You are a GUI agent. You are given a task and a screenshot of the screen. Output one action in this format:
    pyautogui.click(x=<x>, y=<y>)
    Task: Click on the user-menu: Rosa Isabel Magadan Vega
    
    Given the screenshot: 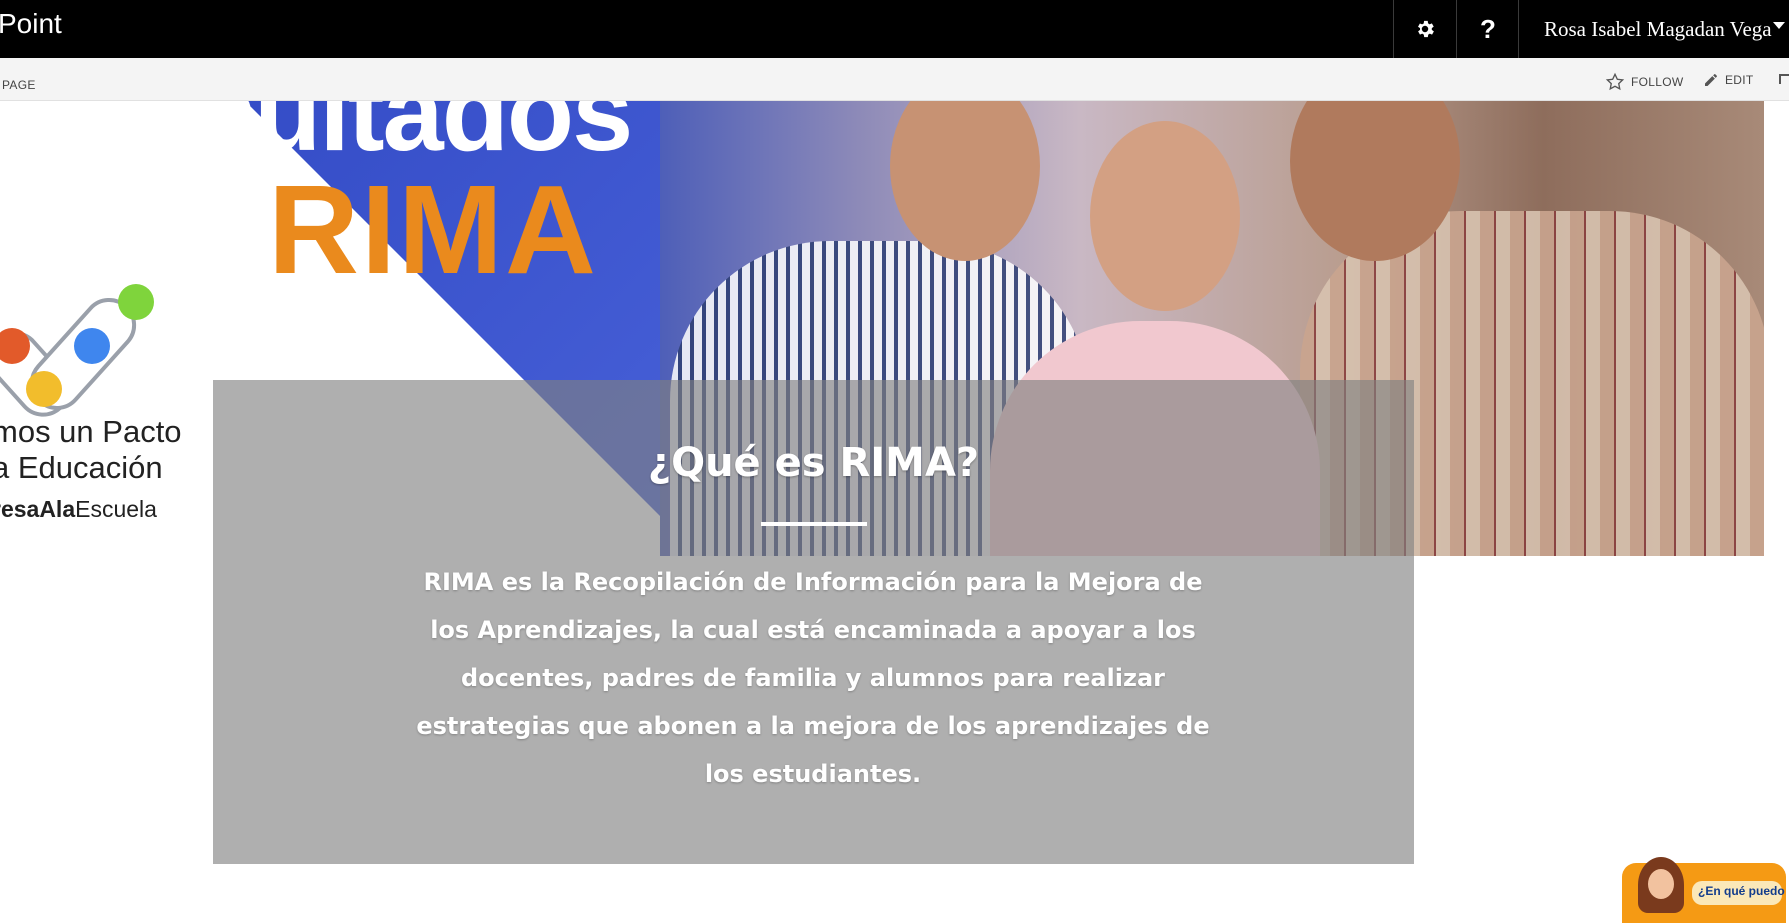 What is the action you would take?
    pyautogui.click(x=1653, y=29)
    